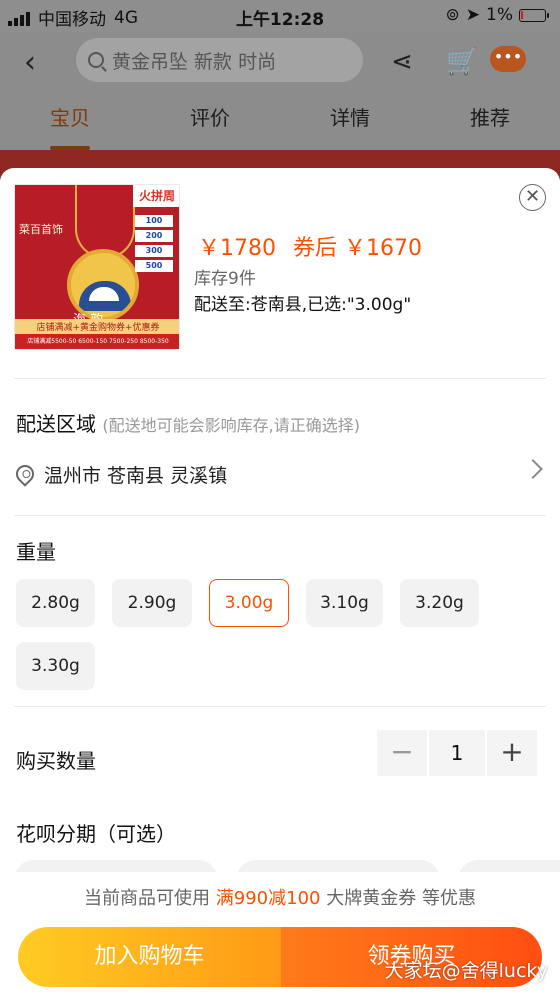 This screenshot has height=996, width=560. What do you see at coordinates (237, 248) in the screenshot?
I see `price: ￥1780` at bounding box center [237, 248].